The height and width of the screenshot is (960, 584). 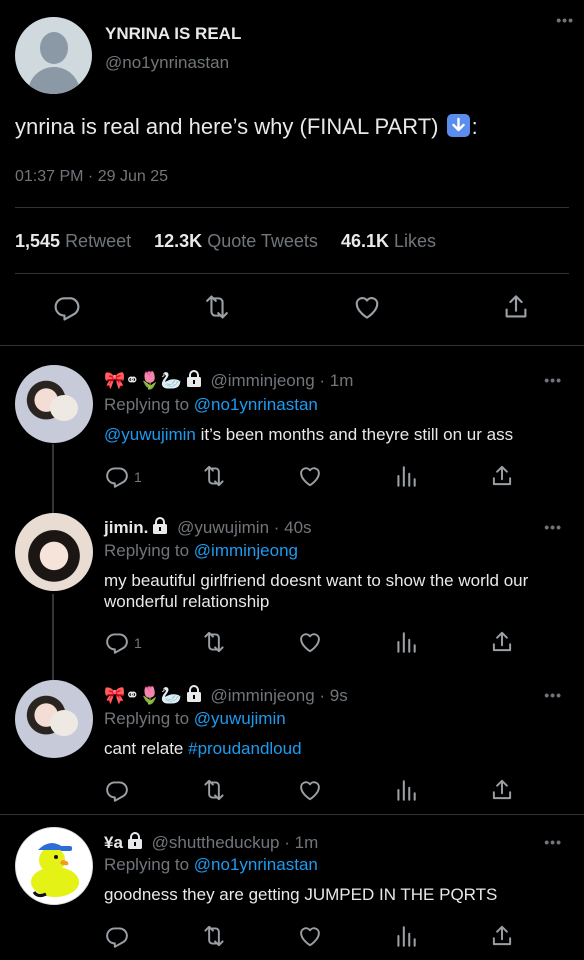 What do you see at coordinates (167, 63) in the screenshot?
I see `author-handle: @no1ynrinastan` at bounding box center [167, 63].